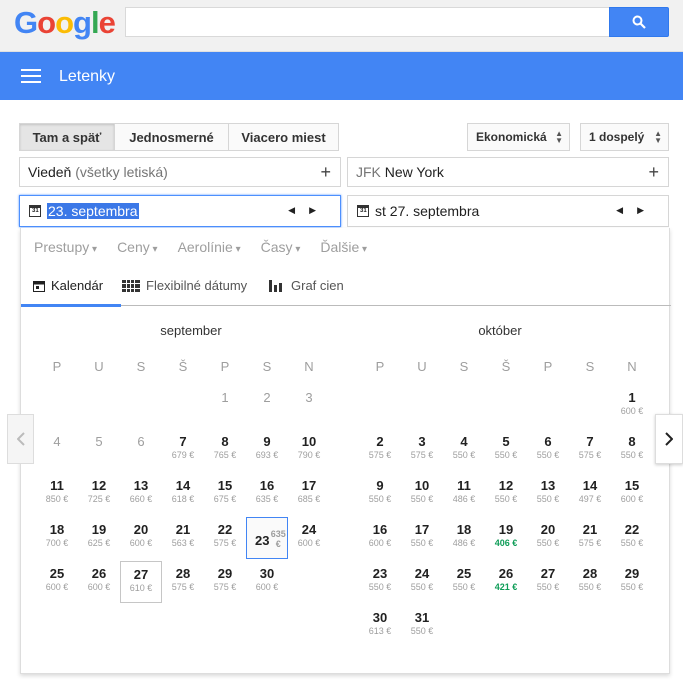 This screenshot has height=680, width=683. What do you see at coordinates (57, 529) in the screenshot?
I see `calendar-day-number: 18` at bounding box center [57, 529].